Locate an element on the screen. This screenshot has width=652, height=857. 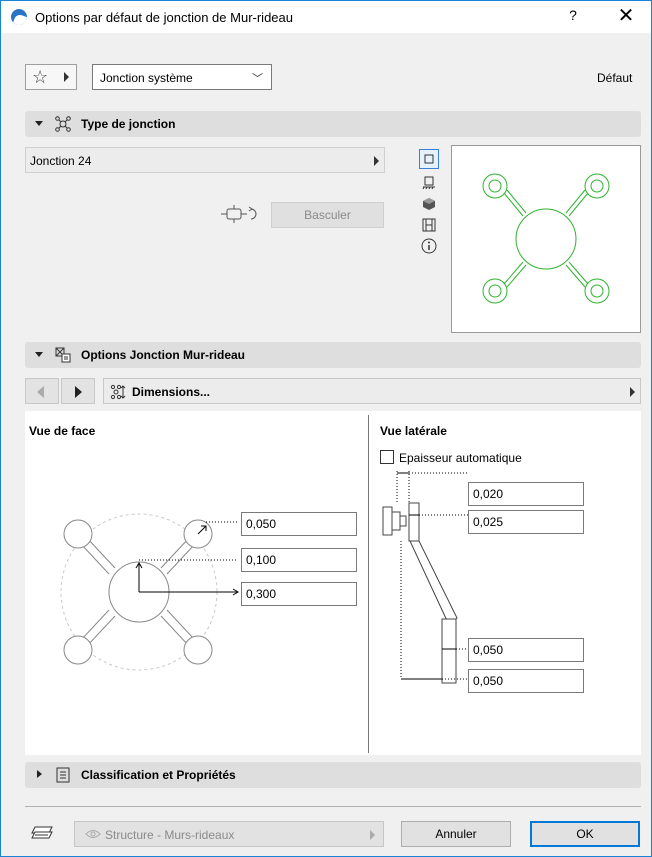
star-icon: ☆ is located at coordinates (40, 77).